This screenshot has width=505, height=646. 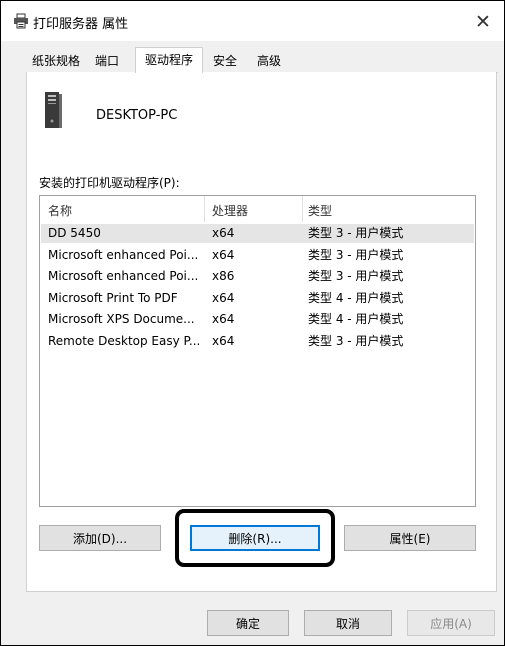 What do you see at coordinates (252, 21) in the screenshot?
I see `title-bar: 打印服务器 属性 ✕` at bounding box center [252, 21].